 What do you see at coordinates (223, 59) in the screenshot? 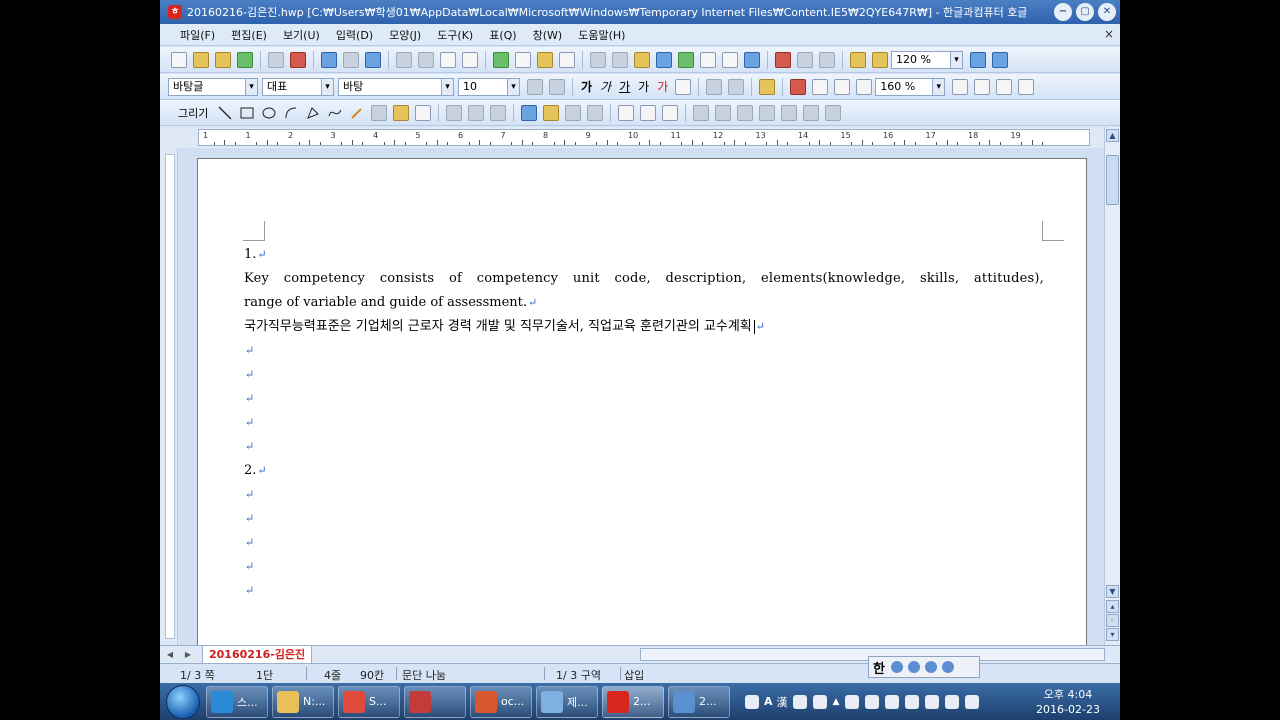
I see `open-folder-icon` at bounding box center [223, 59].